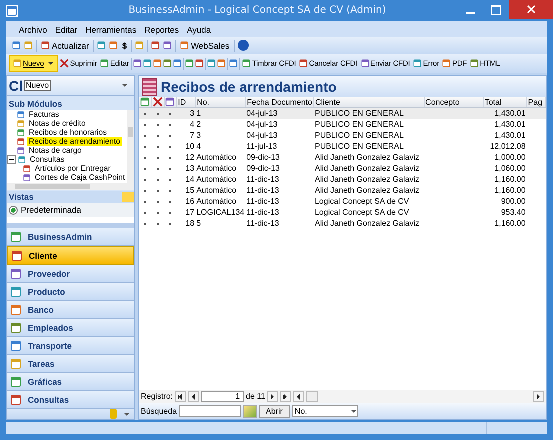 This screenshot has width=553, height=440. What do you see at coordinates (325, 411) in the screenshot?
I see `field-dropdown: No.` at bounding box center [325, 411].